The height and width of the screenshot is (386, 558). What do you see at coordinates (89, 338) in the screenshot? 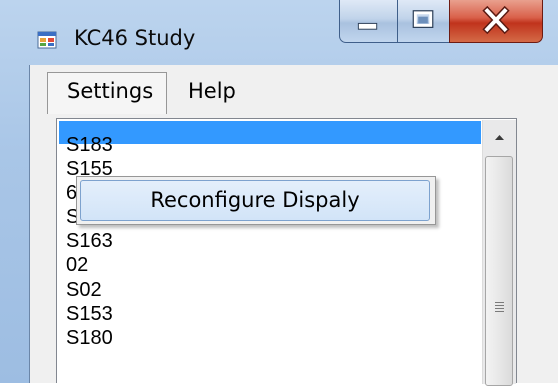
I see `list-item: S180` at bounding box center [89, 338].